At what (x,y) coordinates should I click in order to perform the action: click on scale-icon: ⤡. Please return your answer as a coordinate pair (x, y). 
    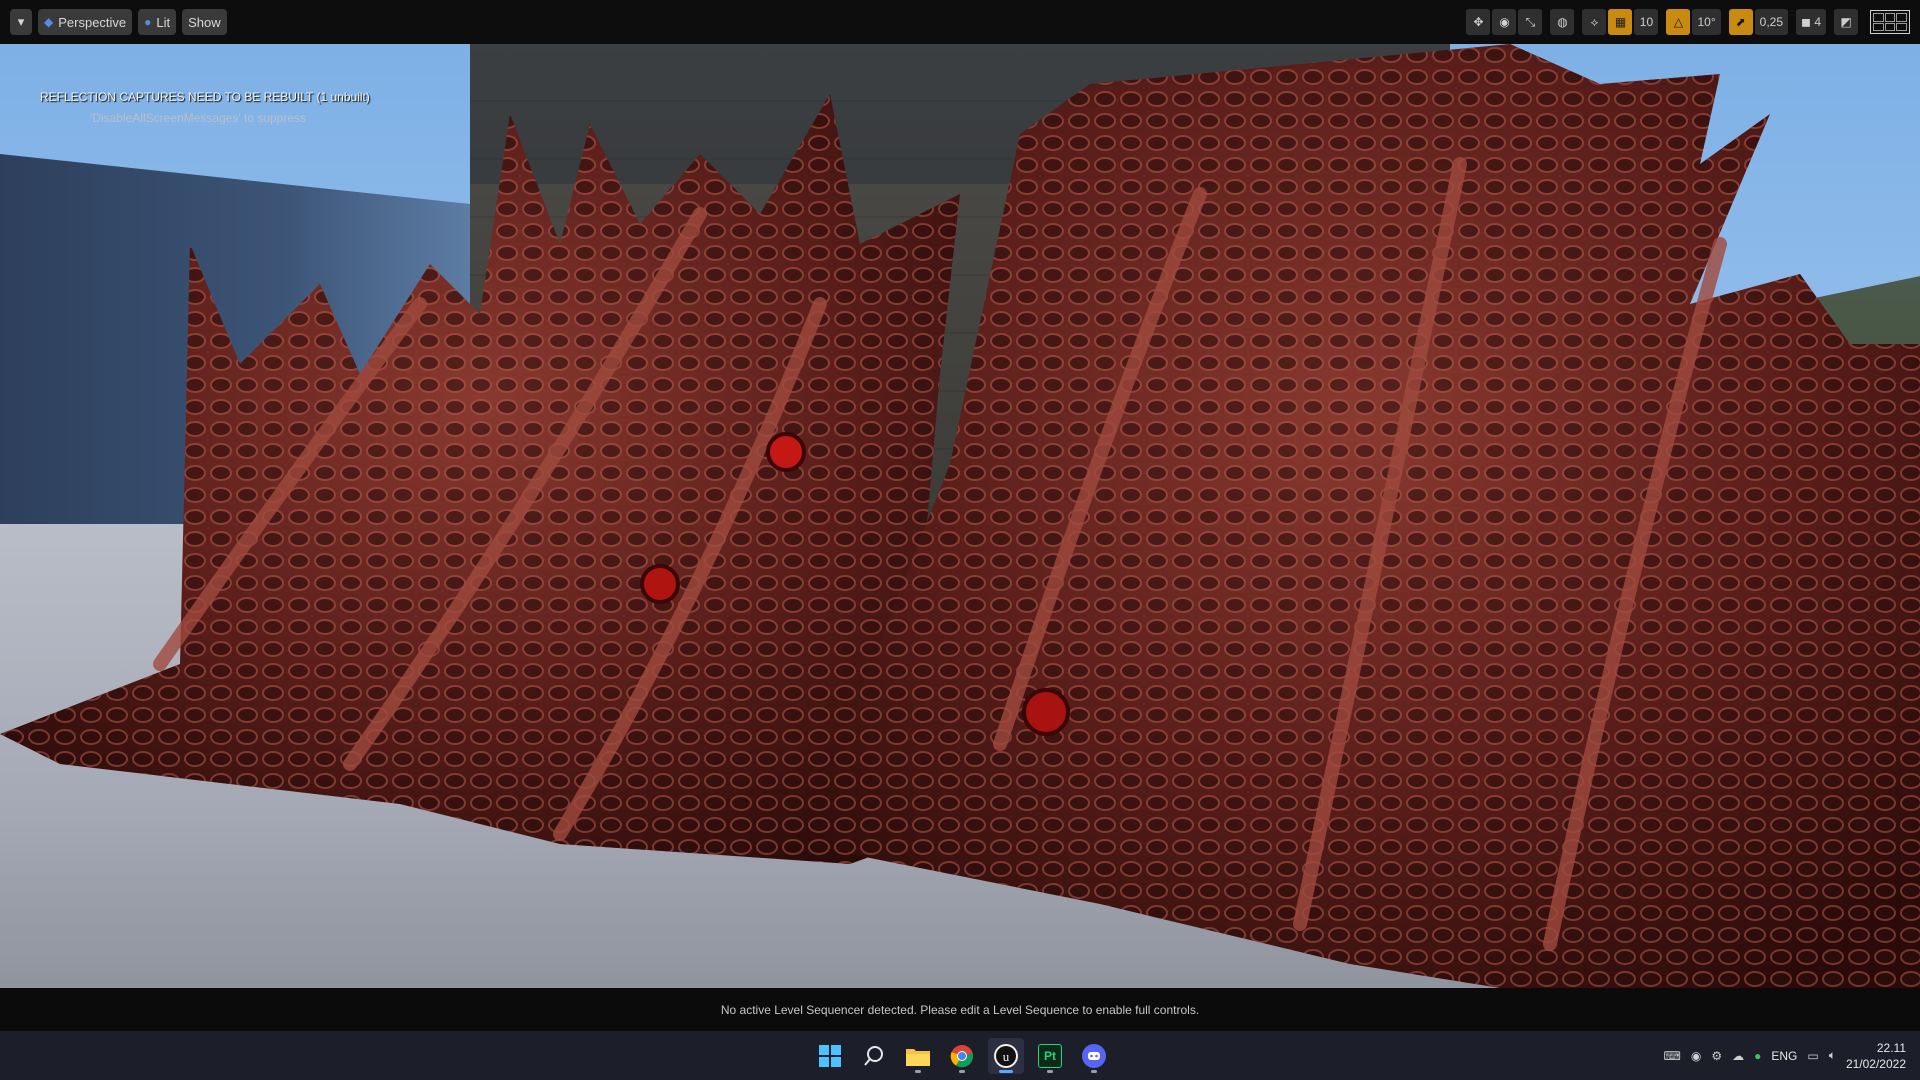
    Looking at the image, I should click on (1530, 21).